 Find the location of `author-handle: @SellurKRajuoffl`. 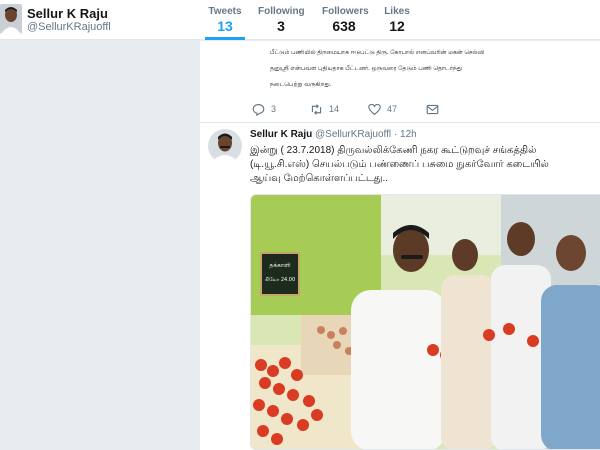

author-handle: @SellurKRajuoffl is located at coordinates (353, 134).